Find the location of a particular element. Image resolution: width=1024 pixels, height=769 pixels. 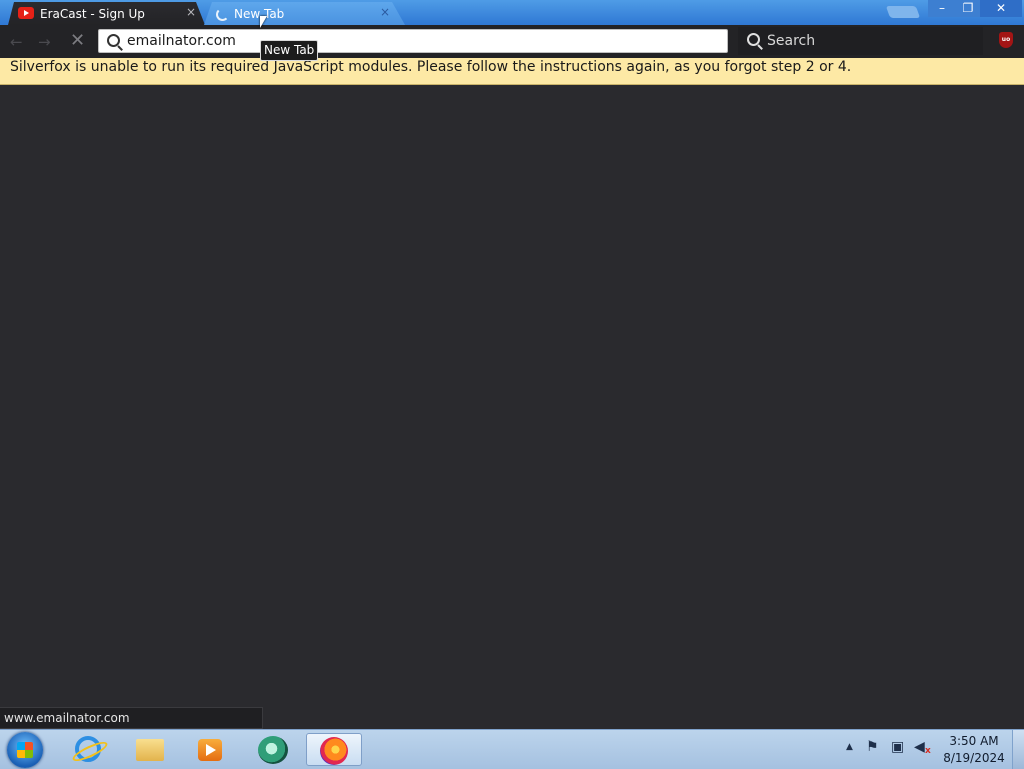

network-icon: ▣ is located at coordinates (897, 747).